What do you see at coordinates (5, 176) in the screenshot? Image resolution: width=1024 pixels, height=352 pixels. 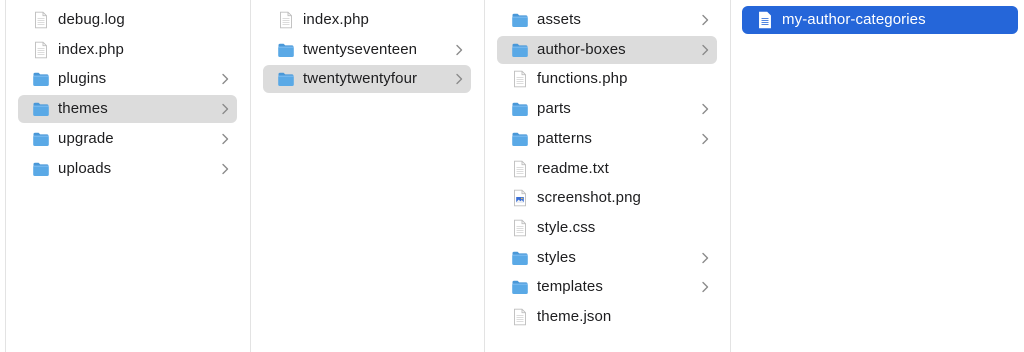 I see `window-edge` at bounding box center [5, 176].